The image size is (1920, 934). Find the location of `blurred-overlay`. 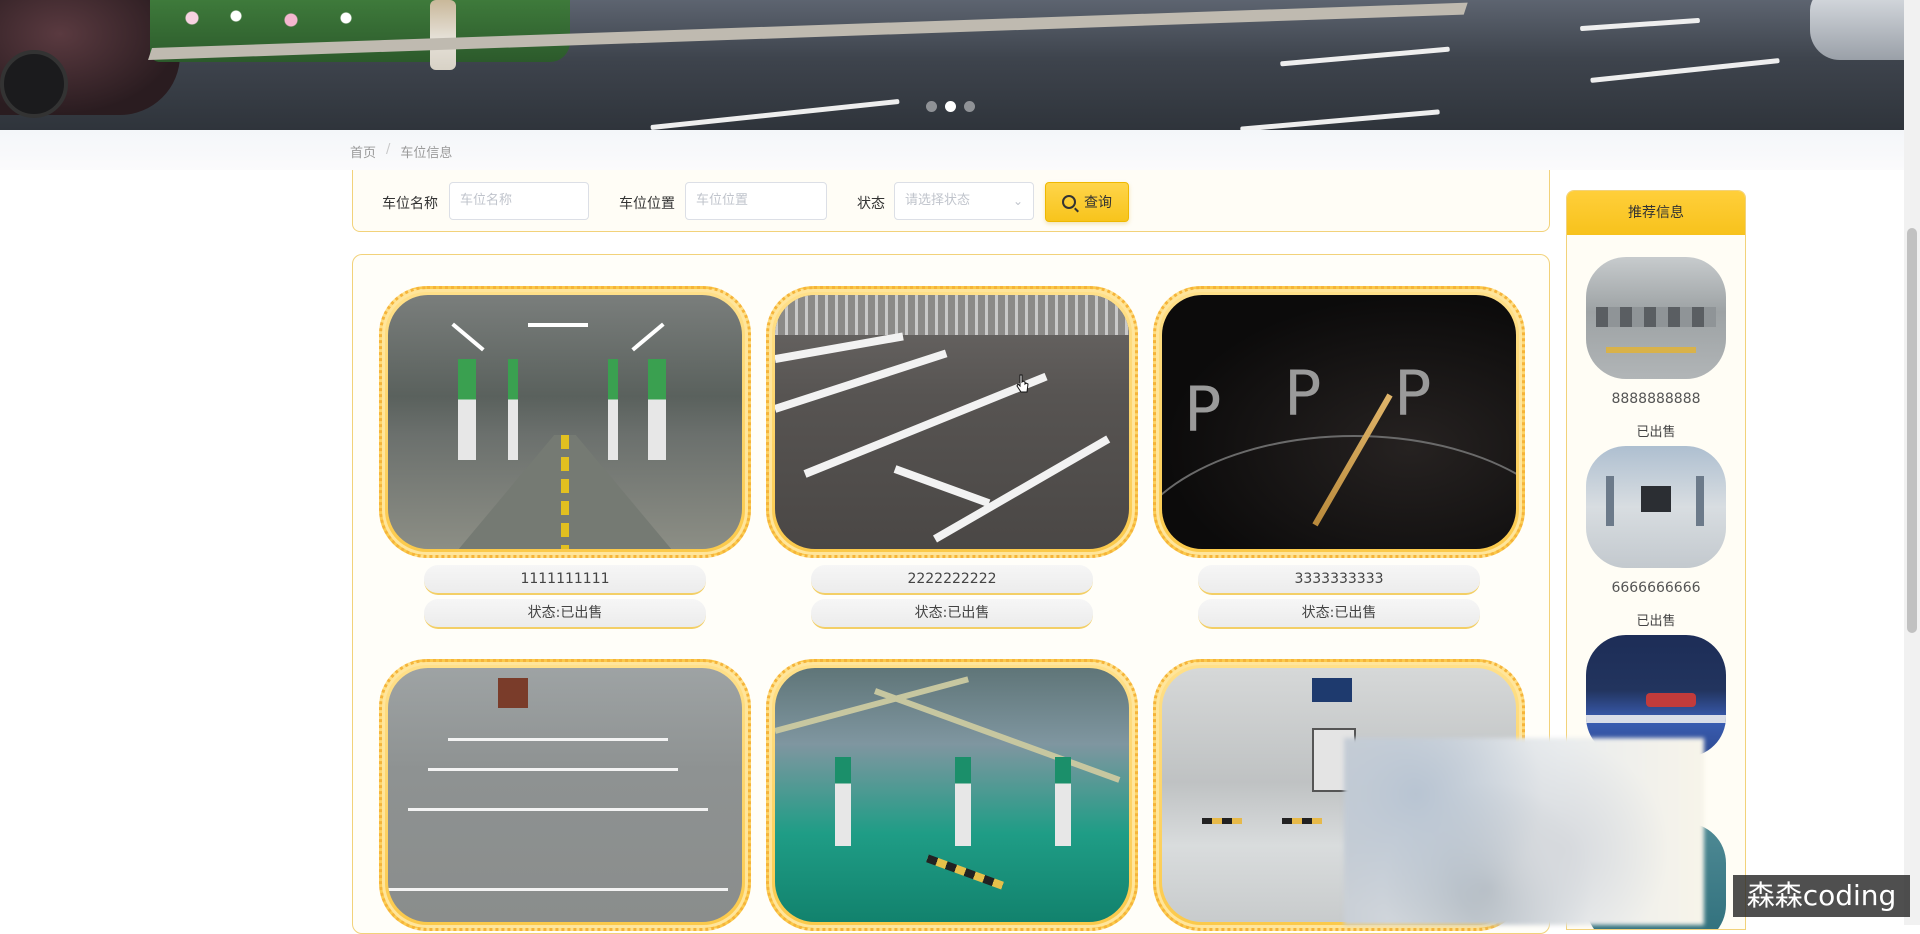

blurred-overlay is located at coordinates (1524, 831).